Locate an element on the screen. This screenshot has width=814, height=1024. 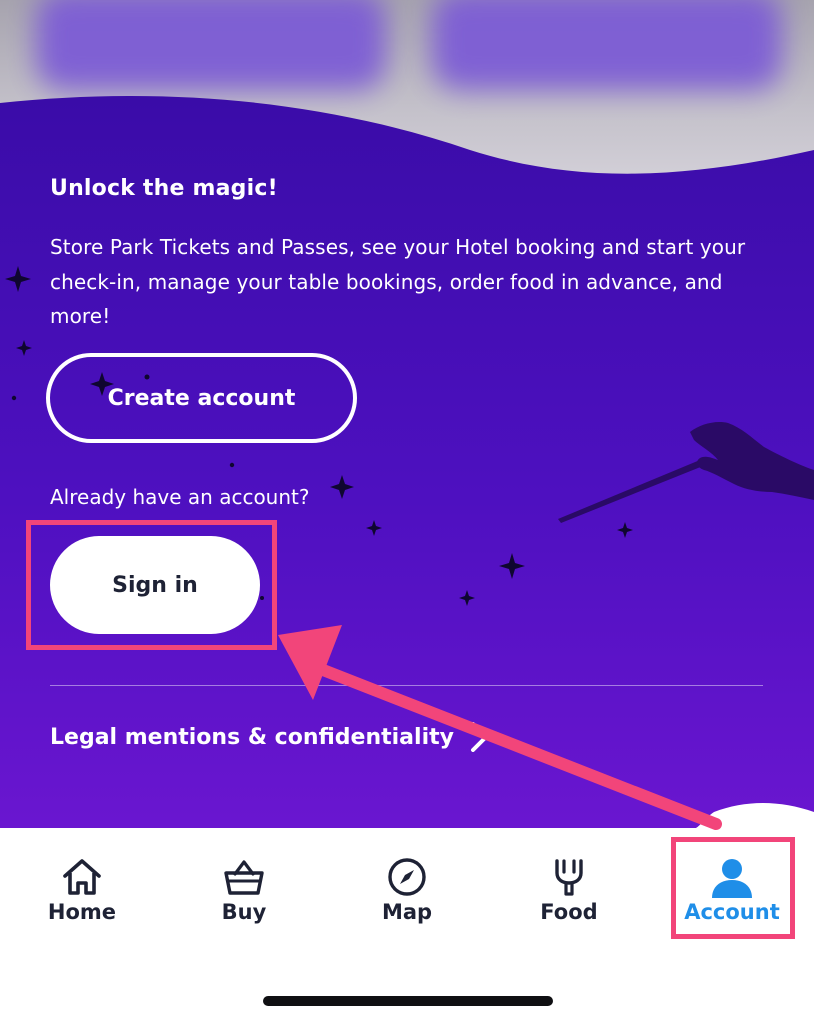
sign-in-highlight-box is located at coordinates (151, 585).